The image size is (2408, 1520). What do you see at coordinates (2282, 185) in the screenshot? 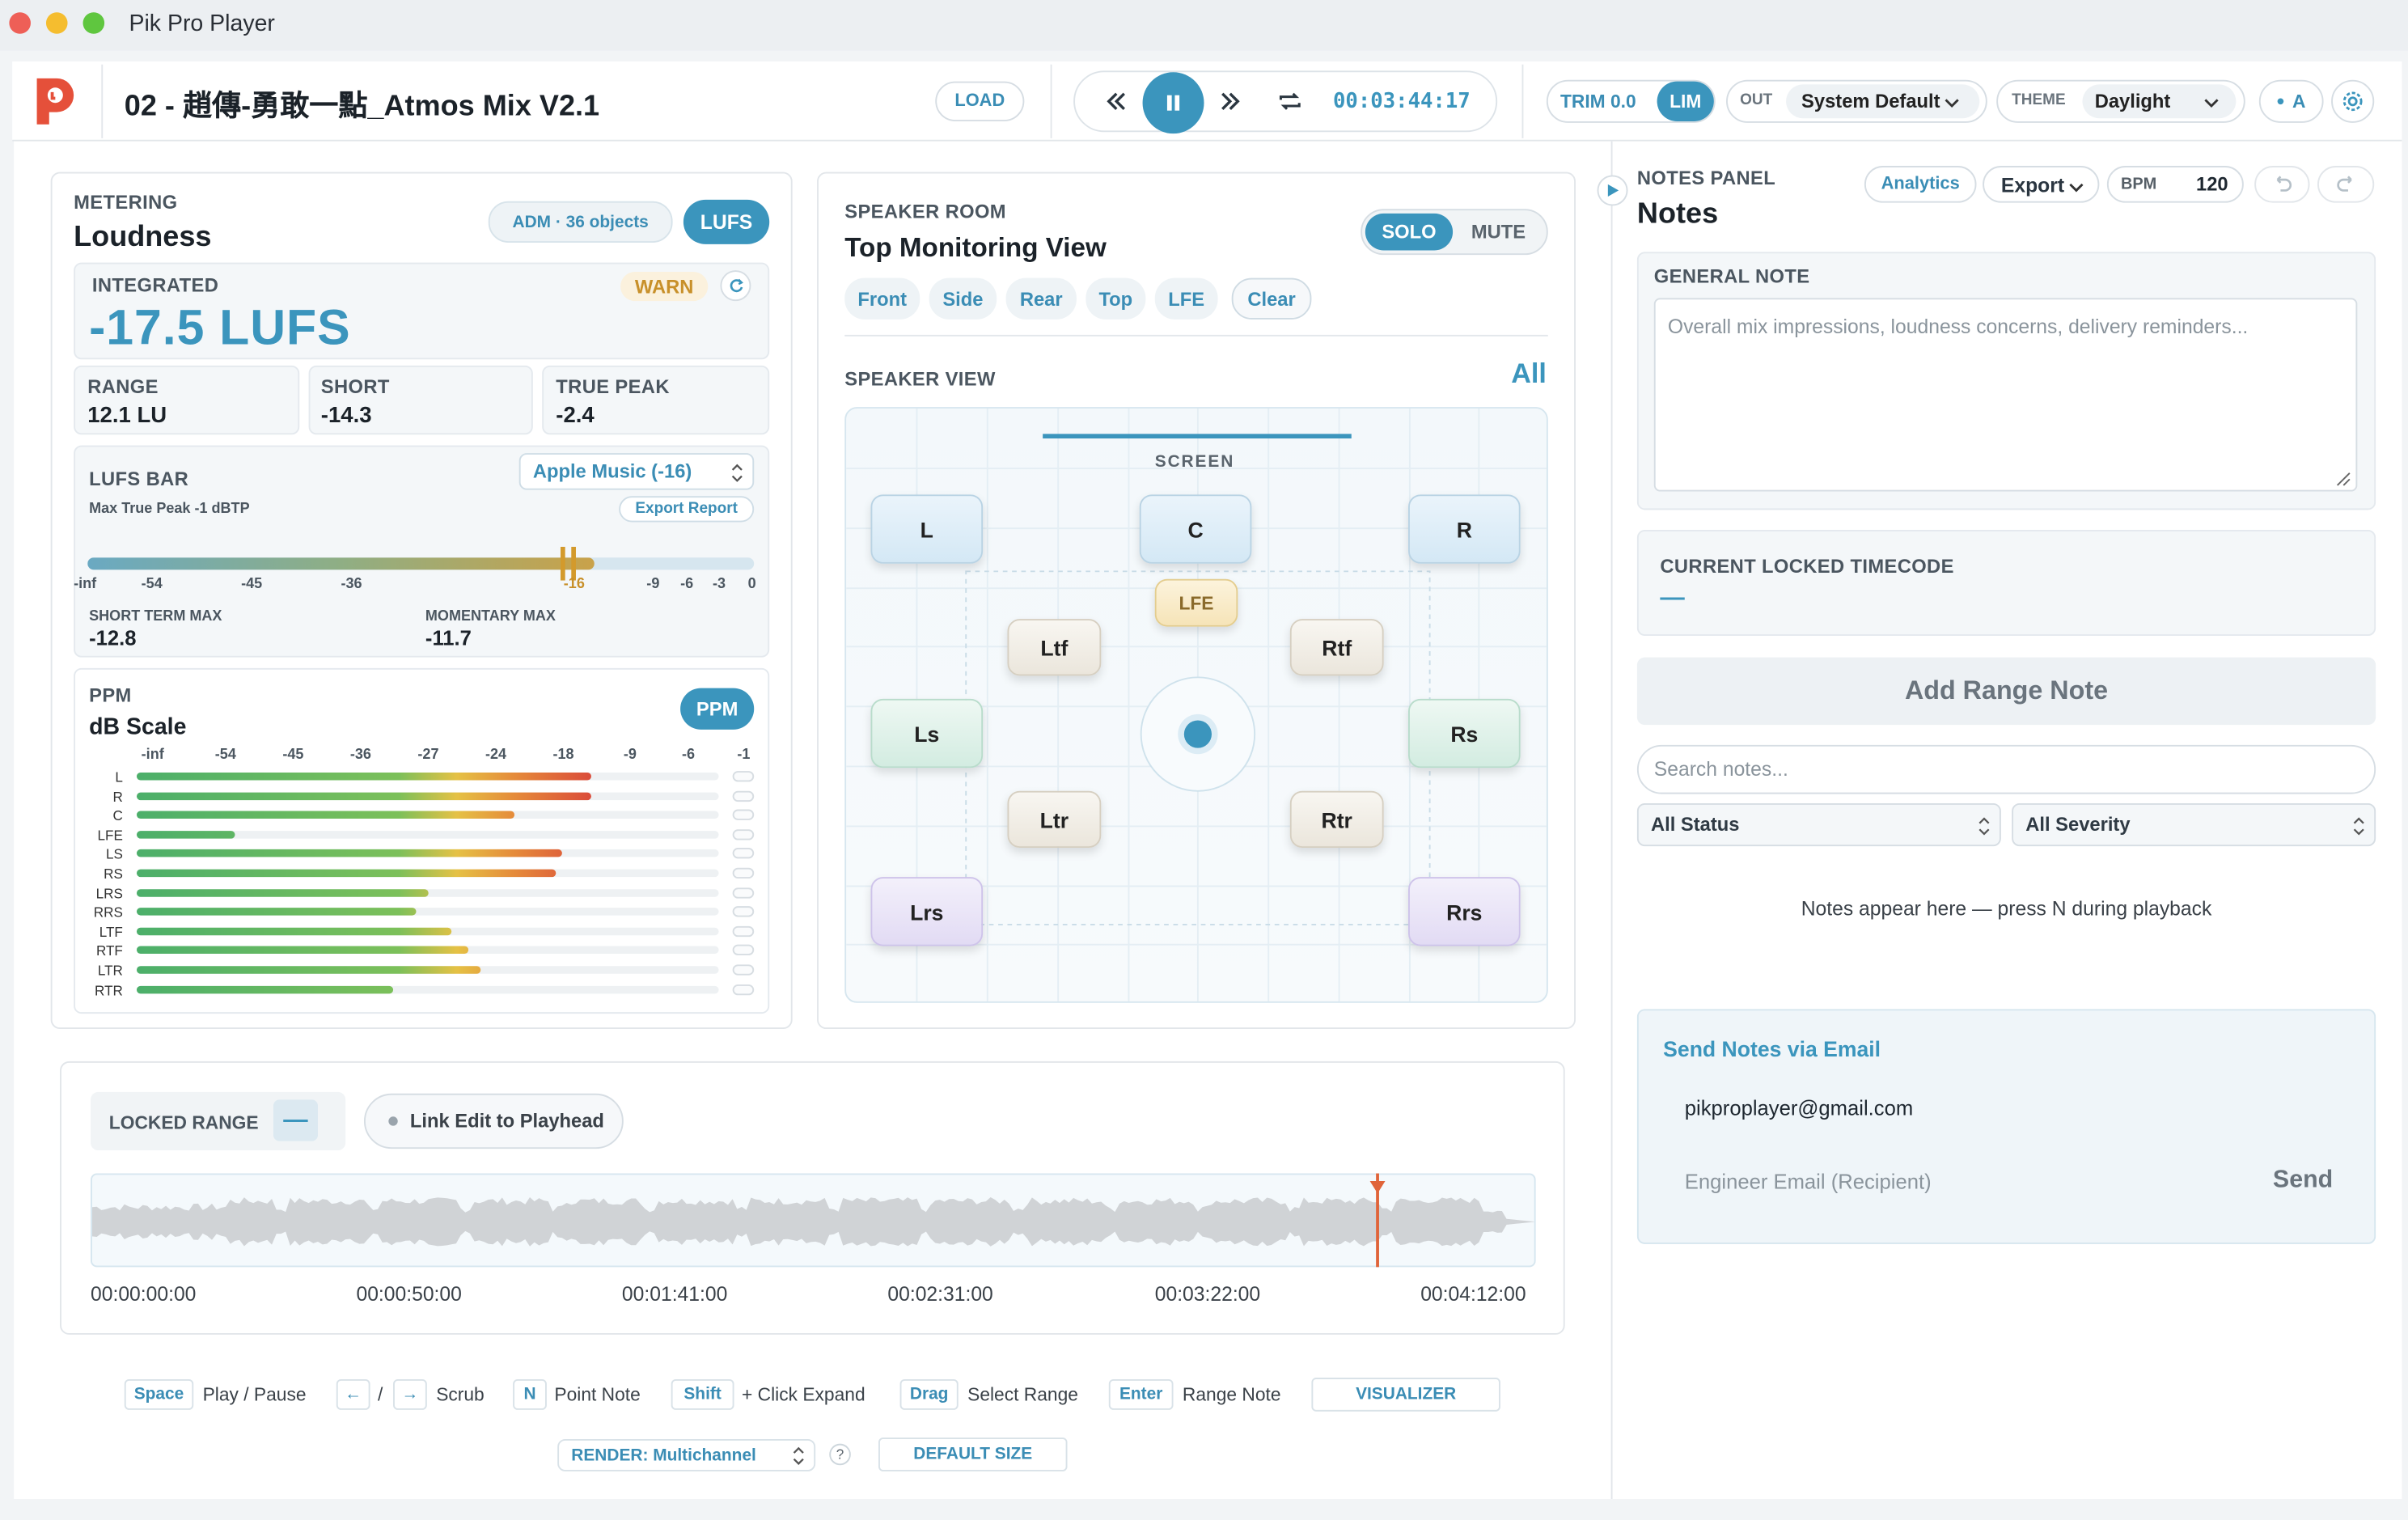
I see `undo-button` at bounding box center [2282, 185].